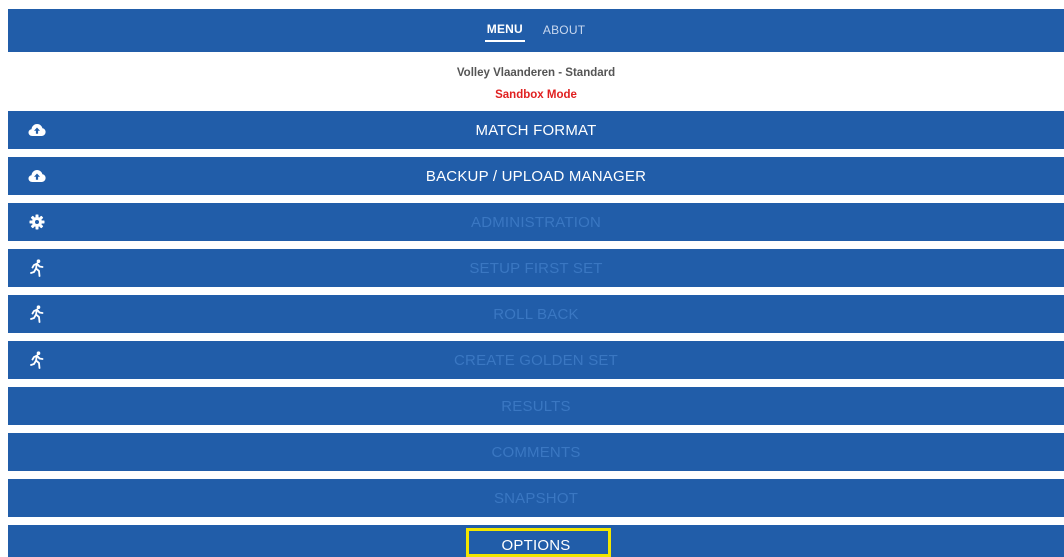 This screenshot has height=557, width=1064. What do you see at coordinates (37, 222) in the screenshot?
I see `gear-icon` at bounding box center [37, 222].